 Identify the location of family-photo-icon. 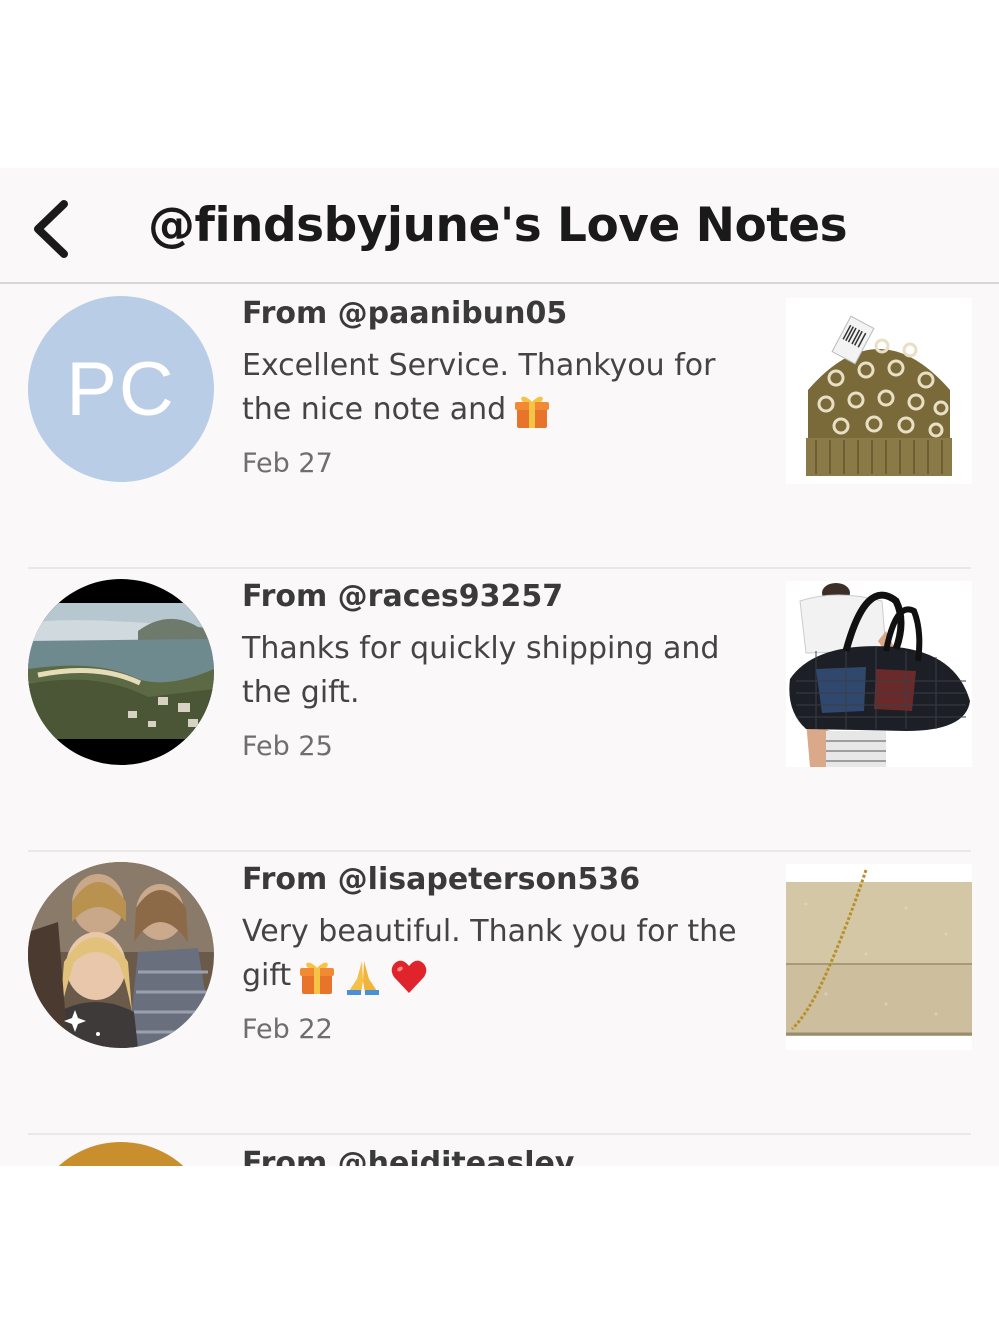
(121, 955).